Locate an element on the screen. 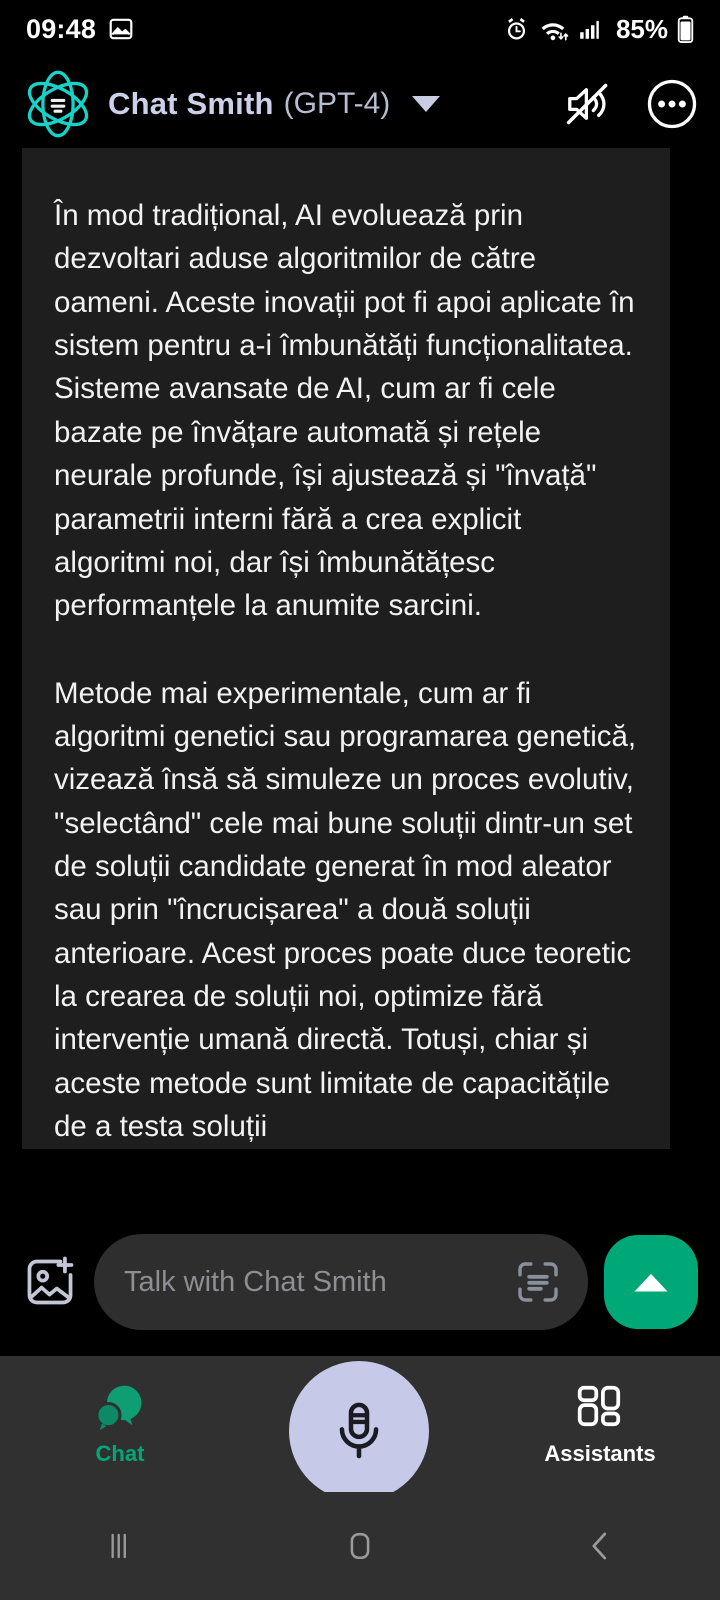  recents-icon is located at coordinates (118, 1546).